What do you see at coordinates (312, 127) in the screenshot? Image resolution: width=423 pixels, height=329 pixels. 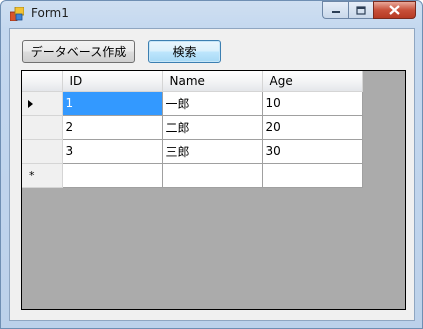 I see `cell-age: 20` at bounding box center [312, 127].